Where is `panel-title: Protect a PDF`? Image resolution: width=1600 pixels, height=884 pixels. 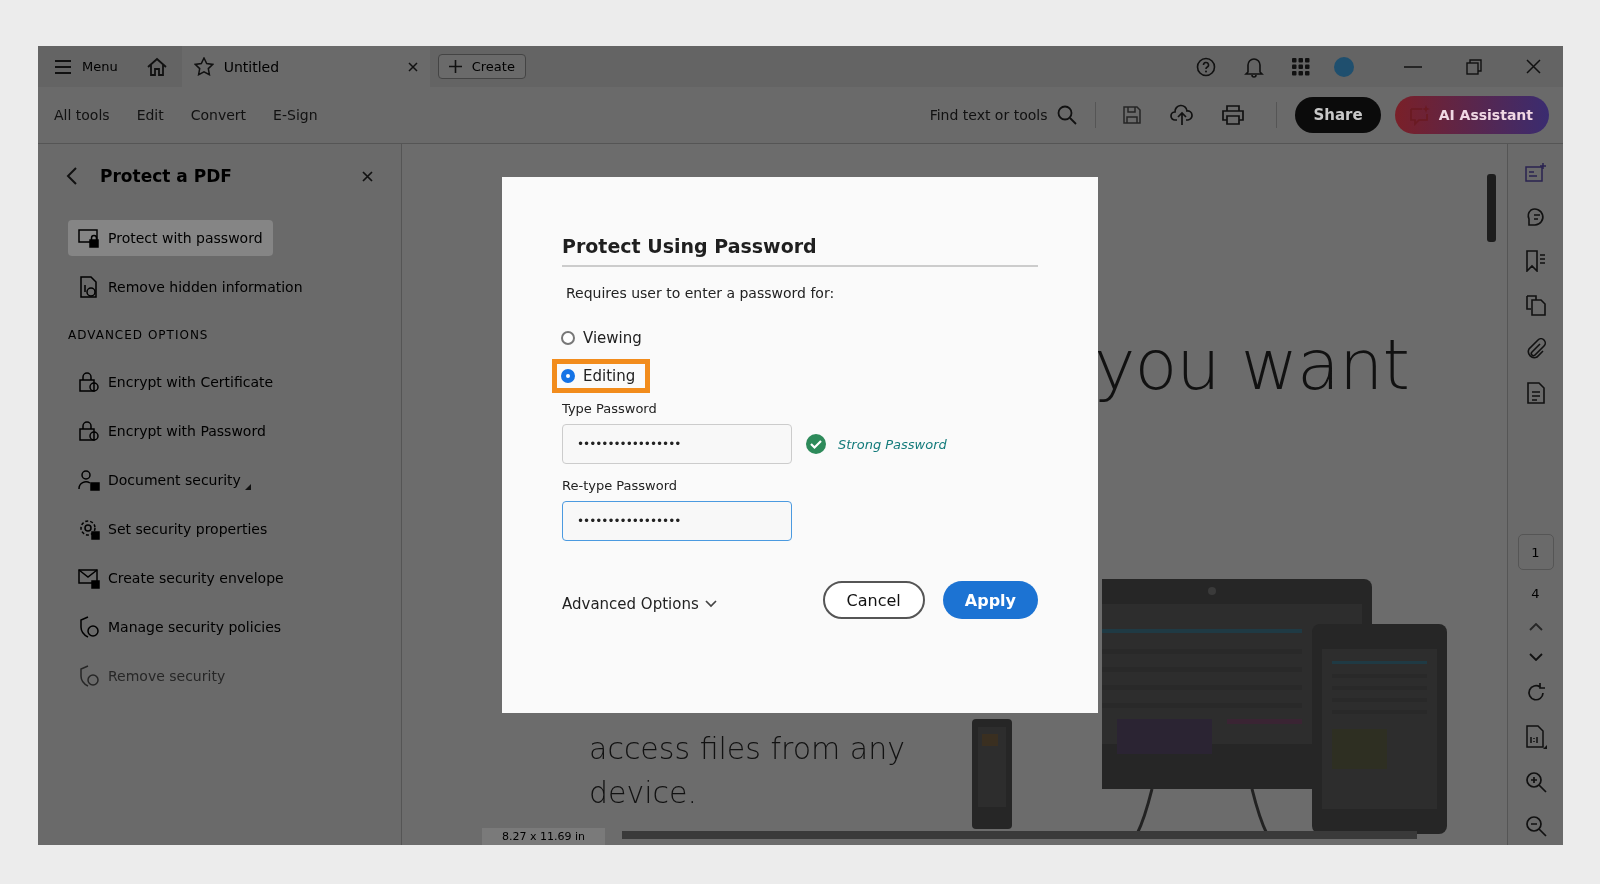 panel-title: Protect a PDF is located at coordinates (166, 176).